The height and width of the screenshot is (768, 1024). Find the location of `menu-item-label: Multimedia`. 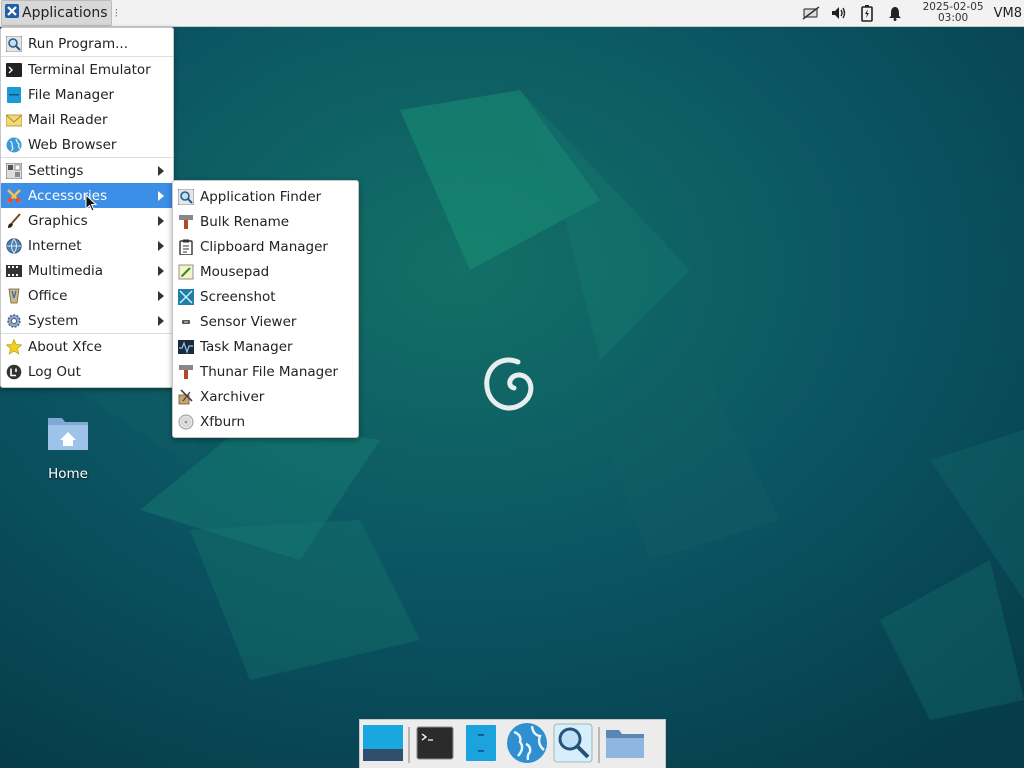

menu-item-label: Multimedia is located at coordinates (66, 270).